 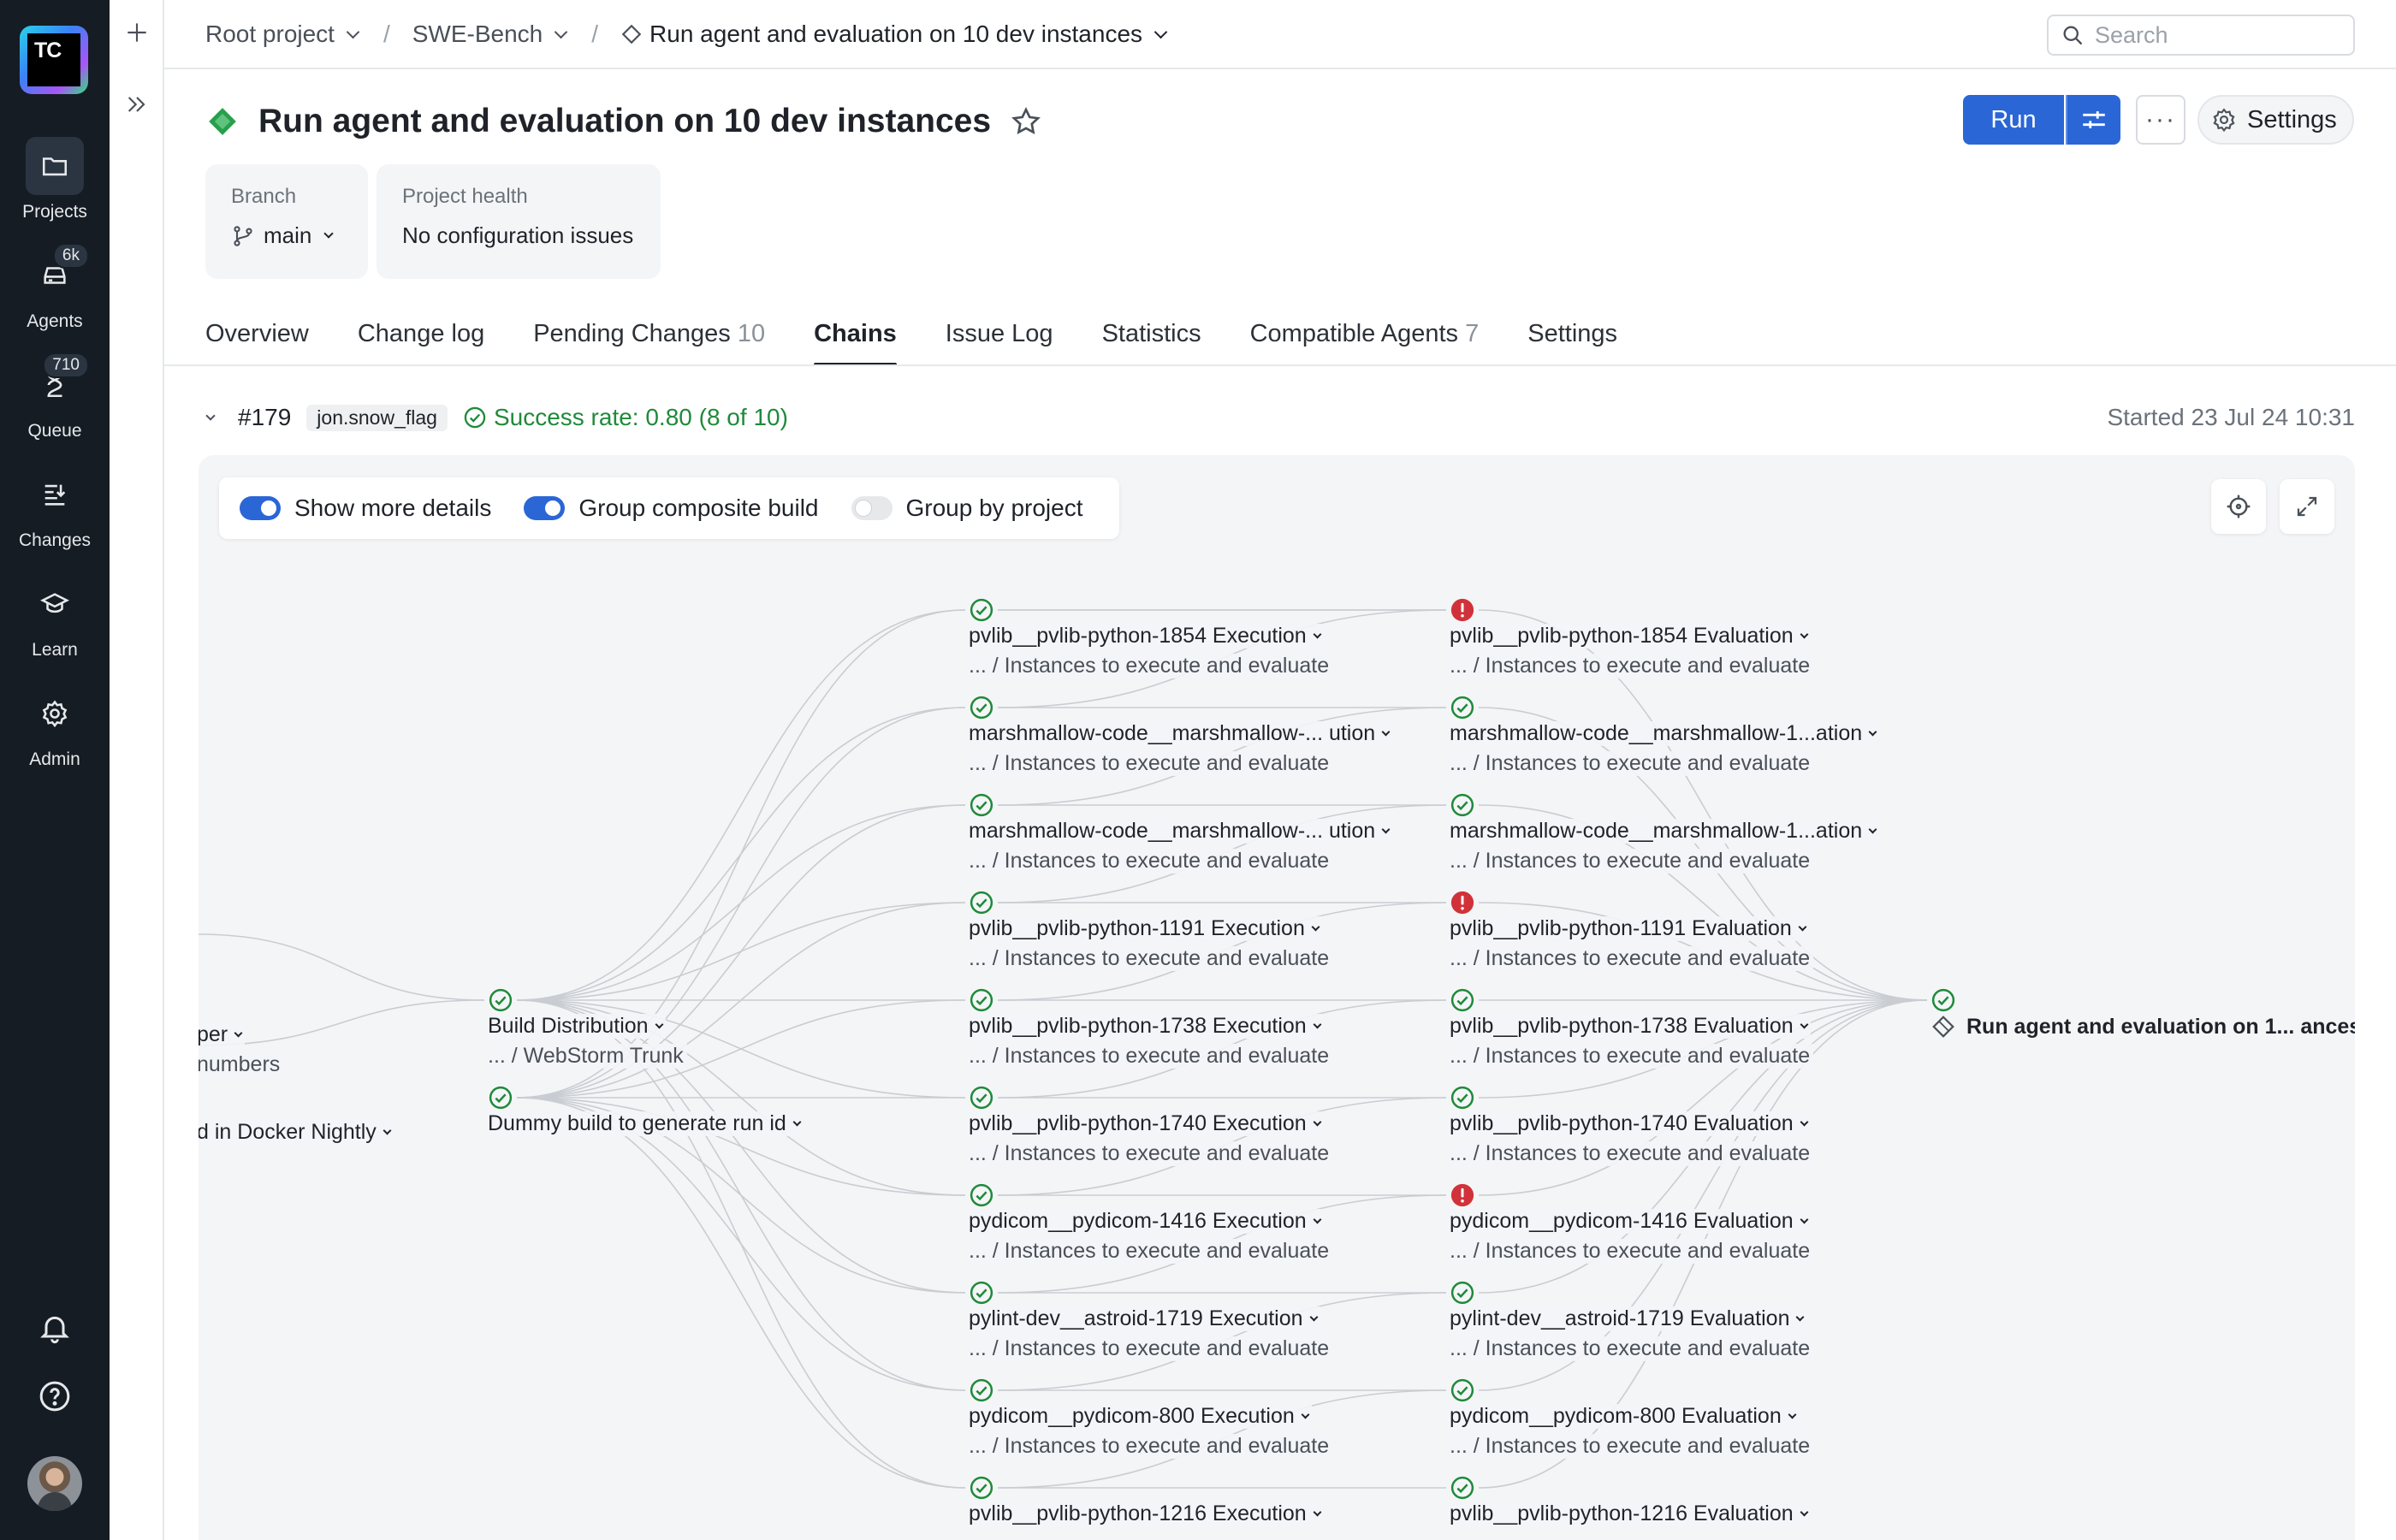 I want to click on tab-pending-changes: Pending Changes 10, so click(x=649, y=343).